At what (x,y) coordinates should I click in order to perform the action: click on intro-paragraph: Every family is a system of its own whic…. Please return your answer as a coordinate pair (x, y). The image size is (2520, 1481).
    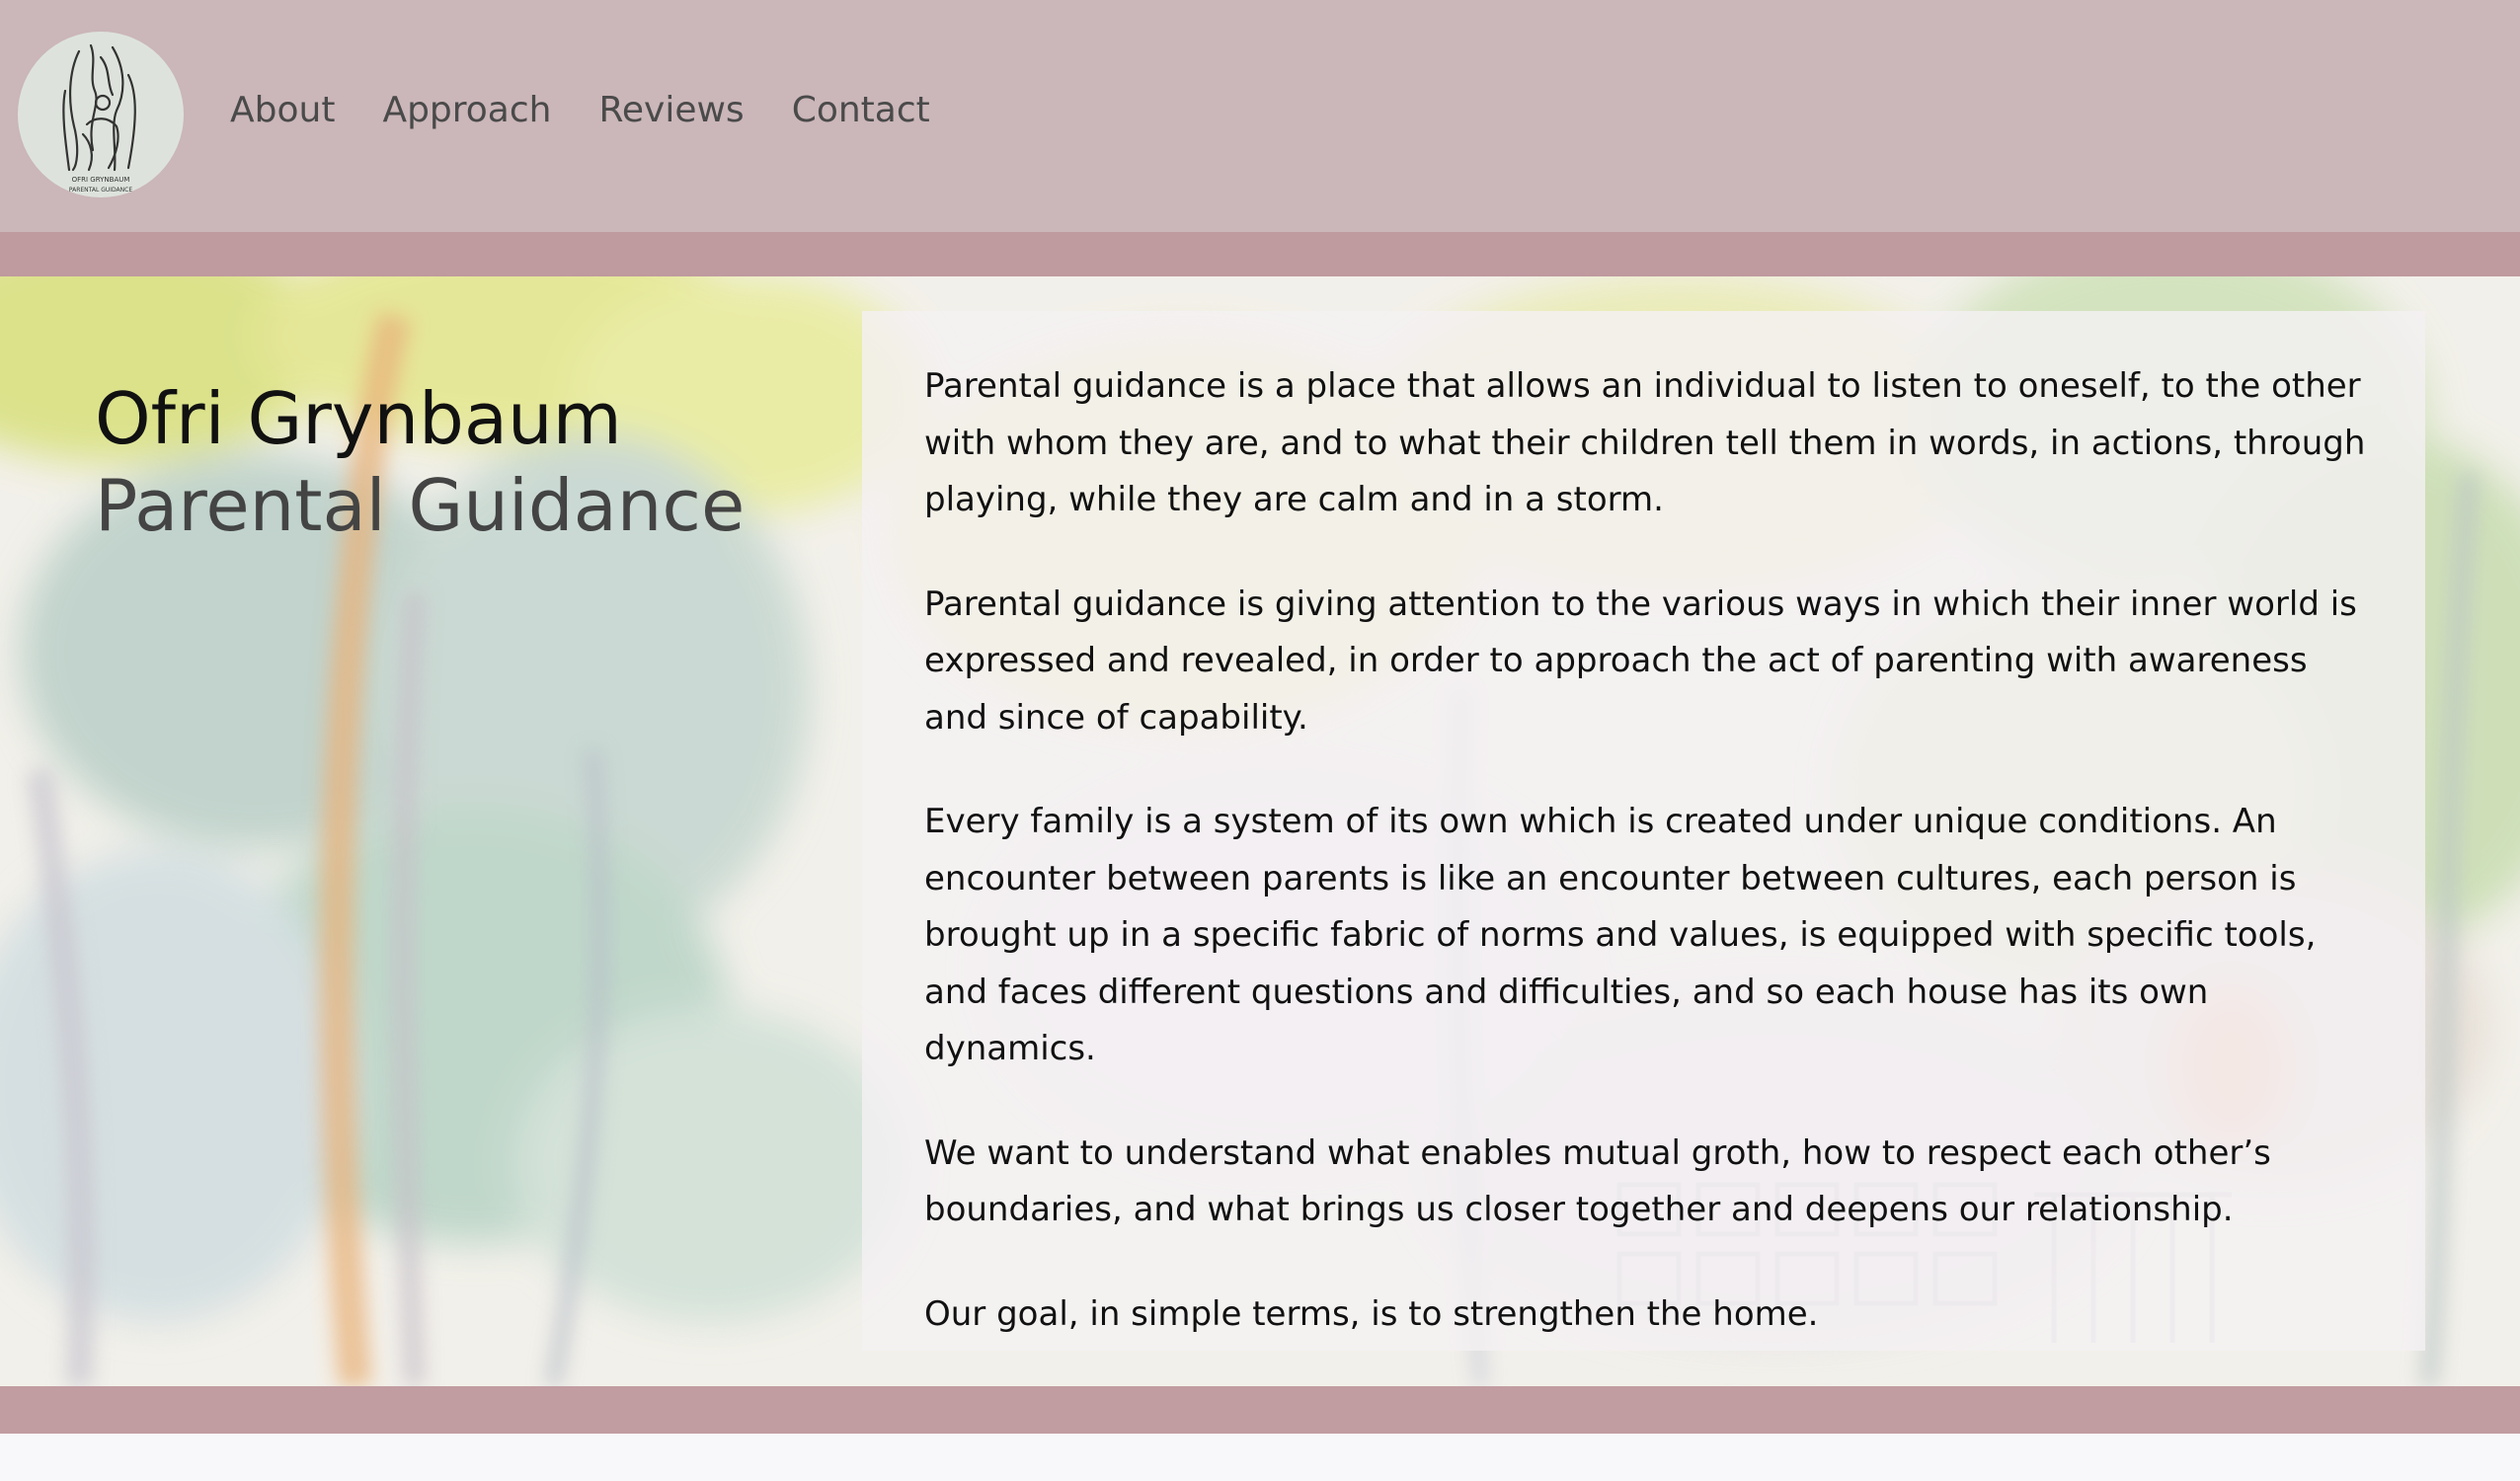
    Looking at the image, I should click on (1620, 935).